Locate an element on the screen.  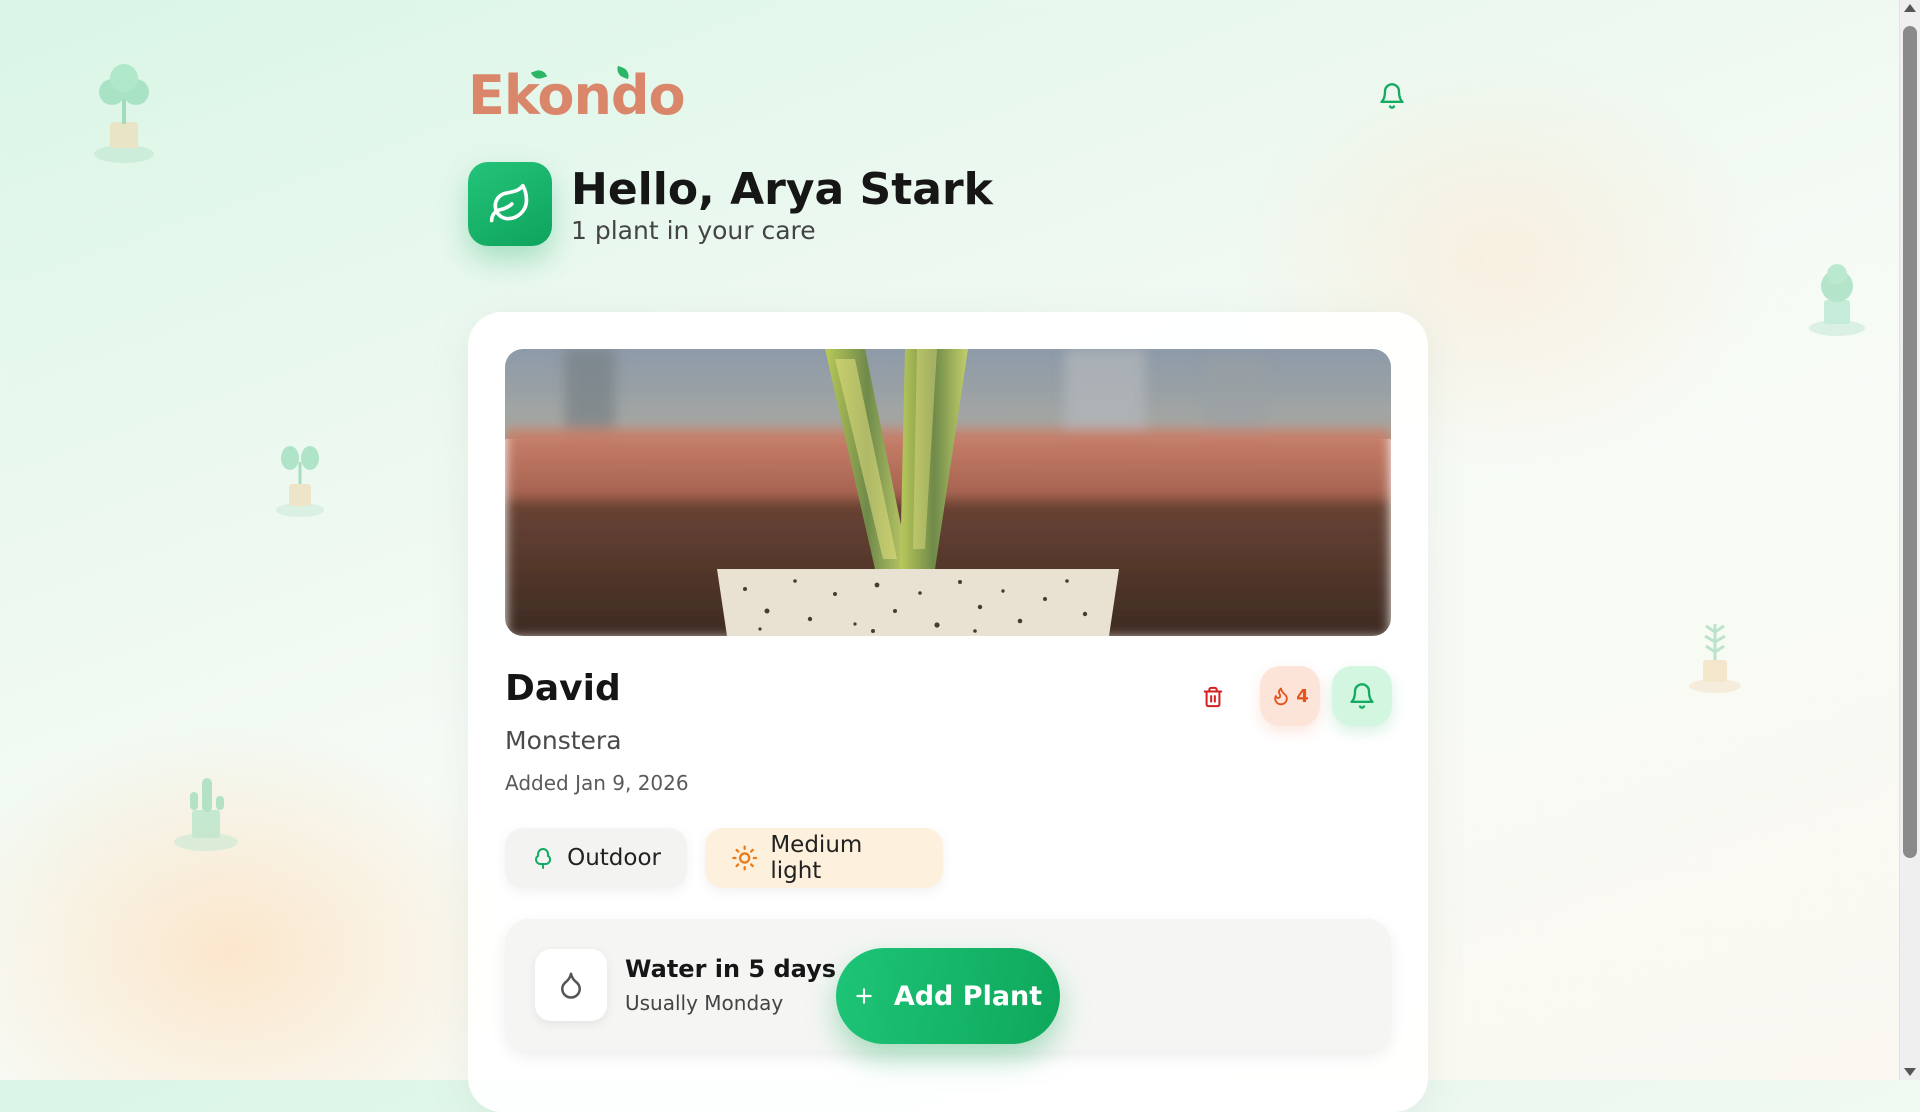
tag-light-label: Medium light is located at coordinates (816, 858).